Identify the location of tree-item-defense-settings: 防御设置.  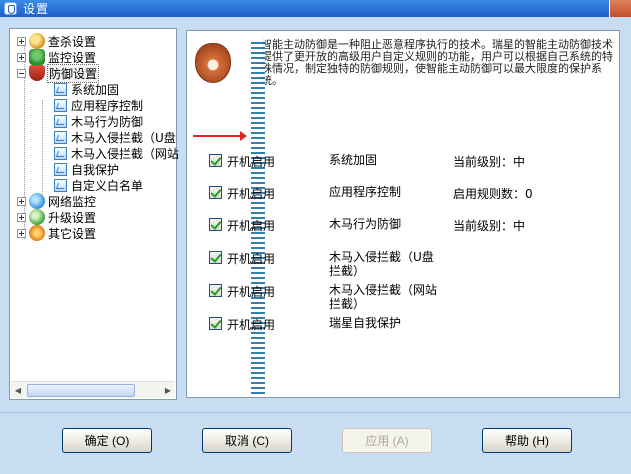
(58, 73).